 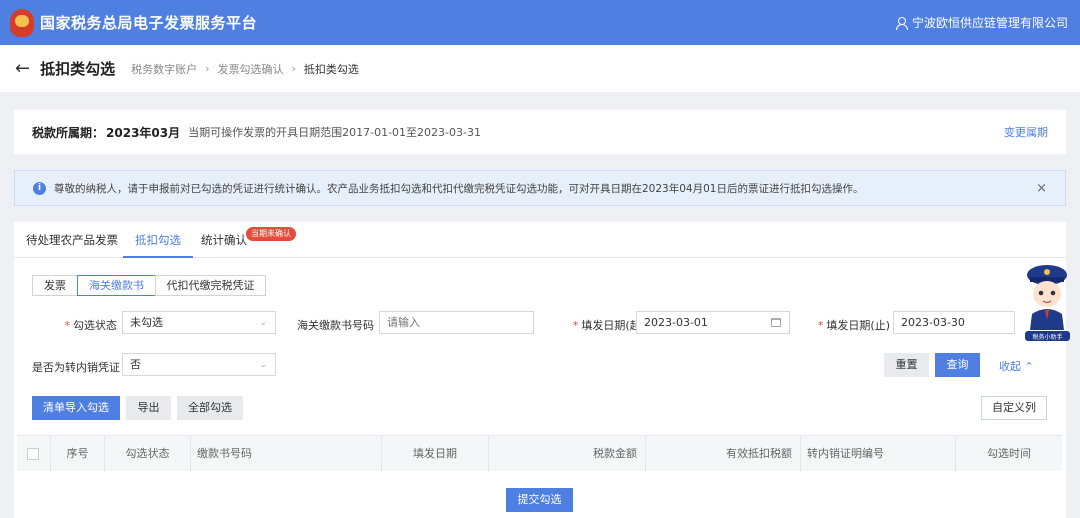 I want to click on breadcrumb-item-invoice-confirm: 发票勾选确认, so click(x=251, y=69).